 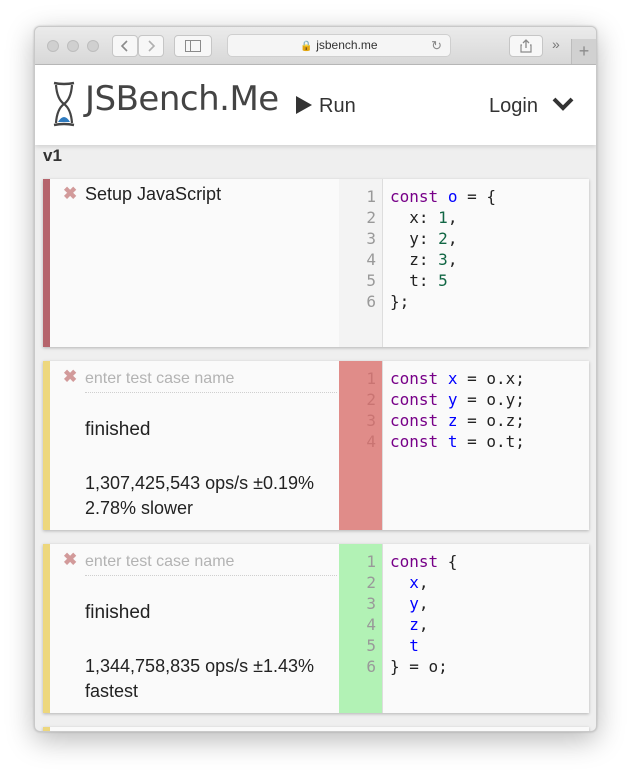 What do you see at coordinates (200, 666) in the screenshot?
I see `ops-per-second: 1,344,758,835 ops/s ±1.43%` at bounding box center [200, 666].